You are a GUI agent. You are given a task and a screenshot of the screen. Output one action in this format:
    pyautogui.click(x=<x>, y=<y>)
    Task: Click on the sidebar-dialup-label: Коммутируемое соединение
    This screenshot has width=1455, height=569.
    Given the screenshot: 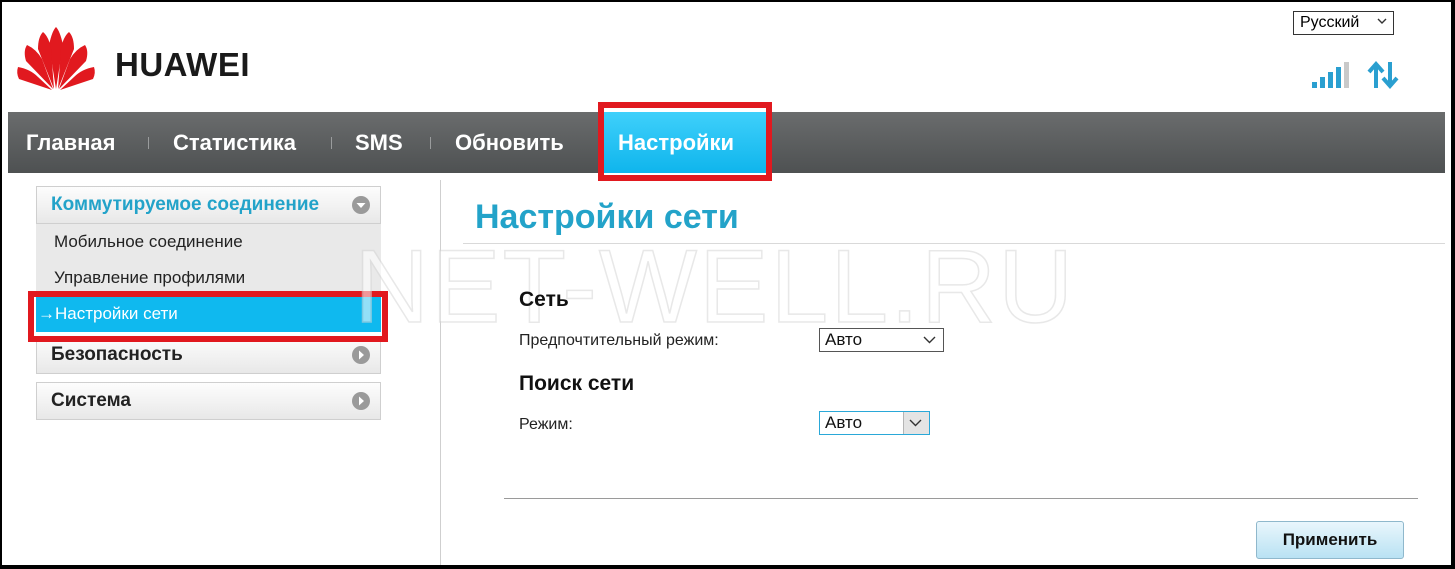 What is the action you would take?
    pyautogui.click(x=185, y=204)
    